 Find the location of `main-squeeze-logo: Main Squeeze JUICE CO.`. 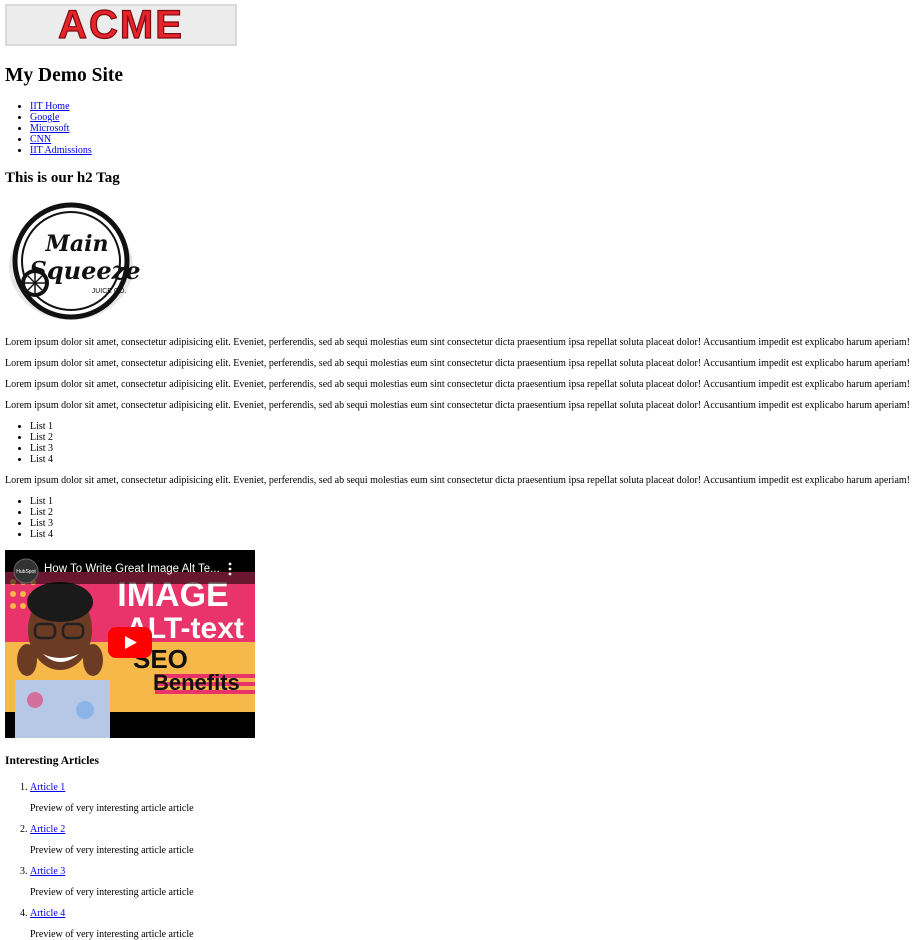

main-squeeze-logo: Main Squeeze JUICE CO. is located at coordinates (75, 261).